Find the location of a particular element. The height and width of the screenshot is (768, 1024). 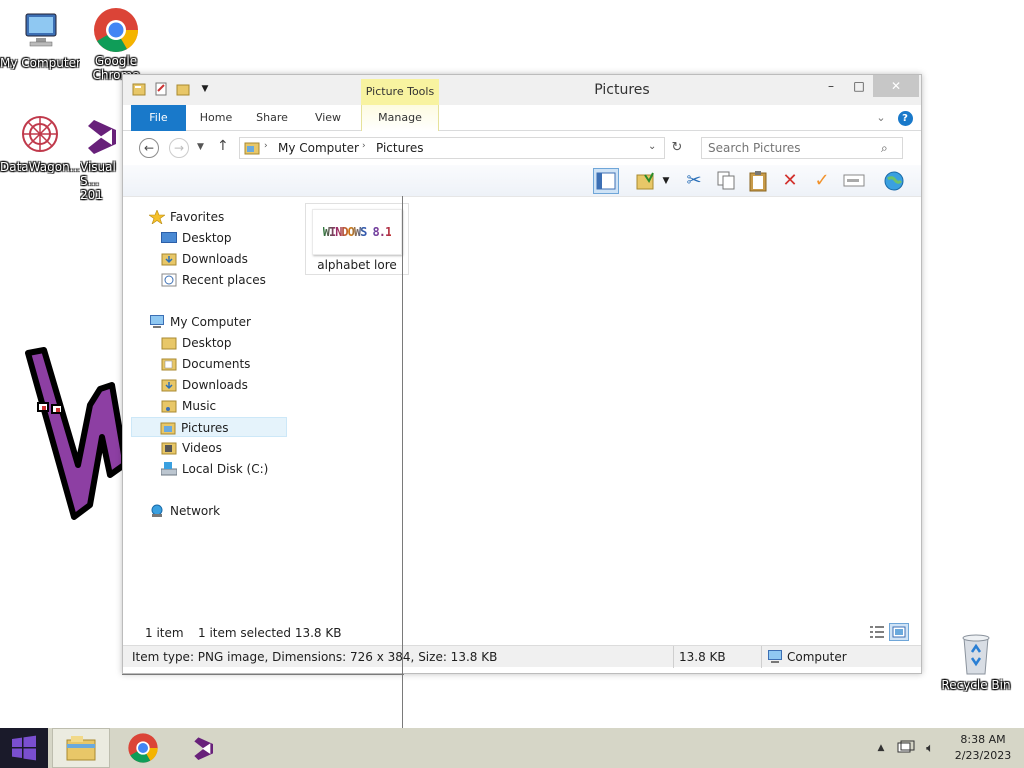

forward-button: → is located at coordinates (179, 148).